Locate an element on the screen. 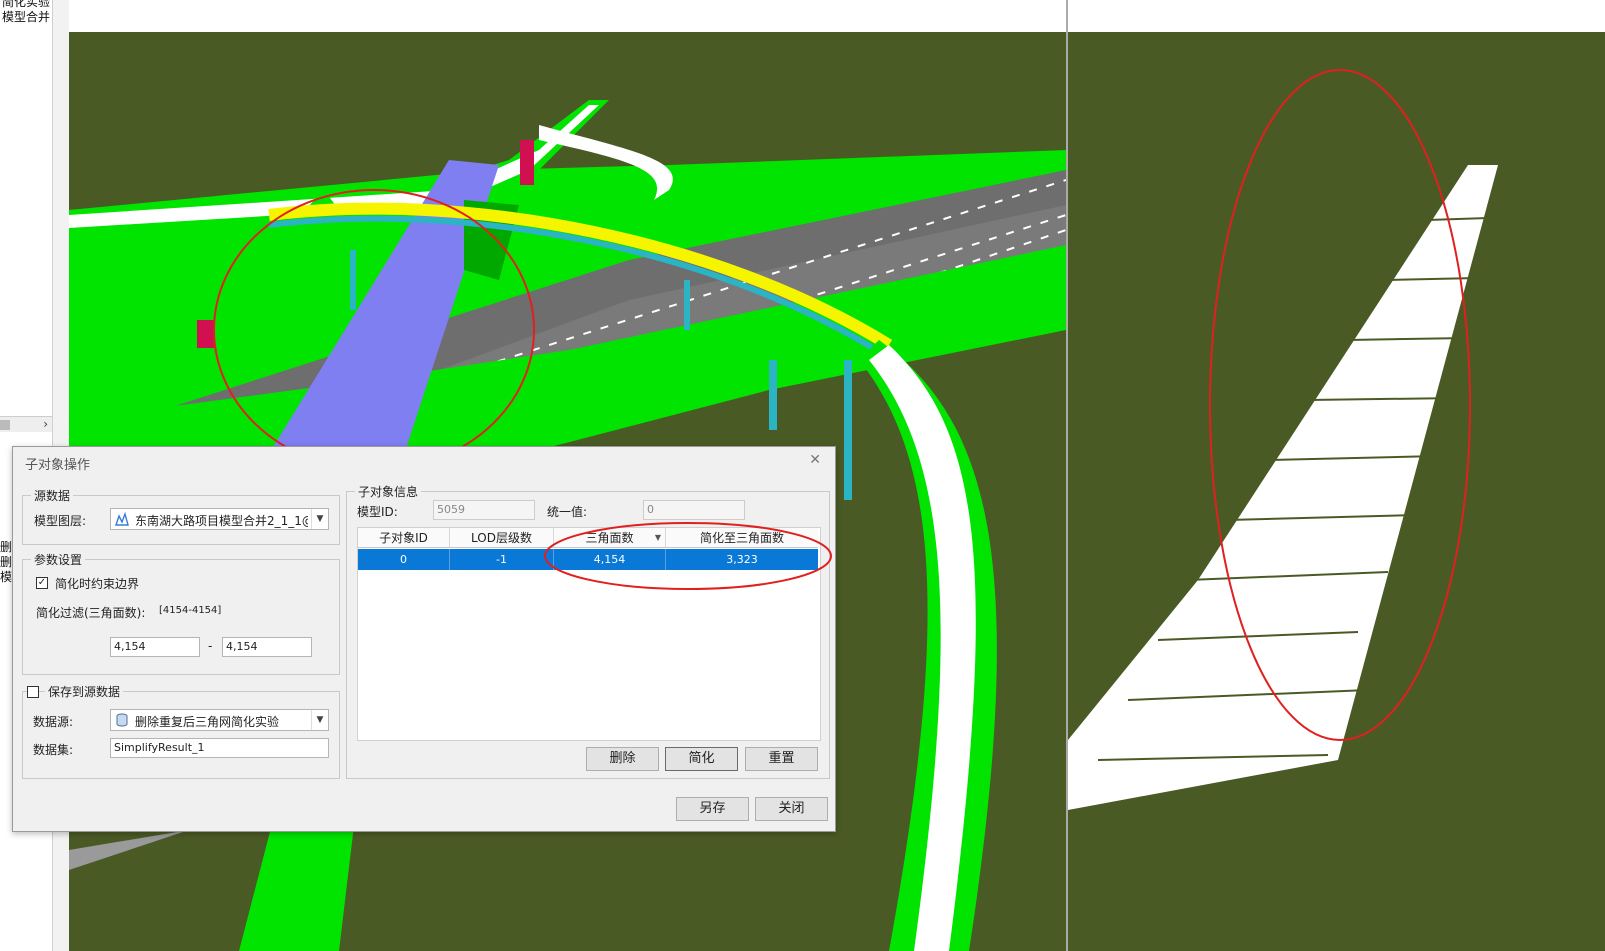 The width and height of the screenshot is (1605, 951). save-as-button: 另存 is located at coordinates (712, 809).